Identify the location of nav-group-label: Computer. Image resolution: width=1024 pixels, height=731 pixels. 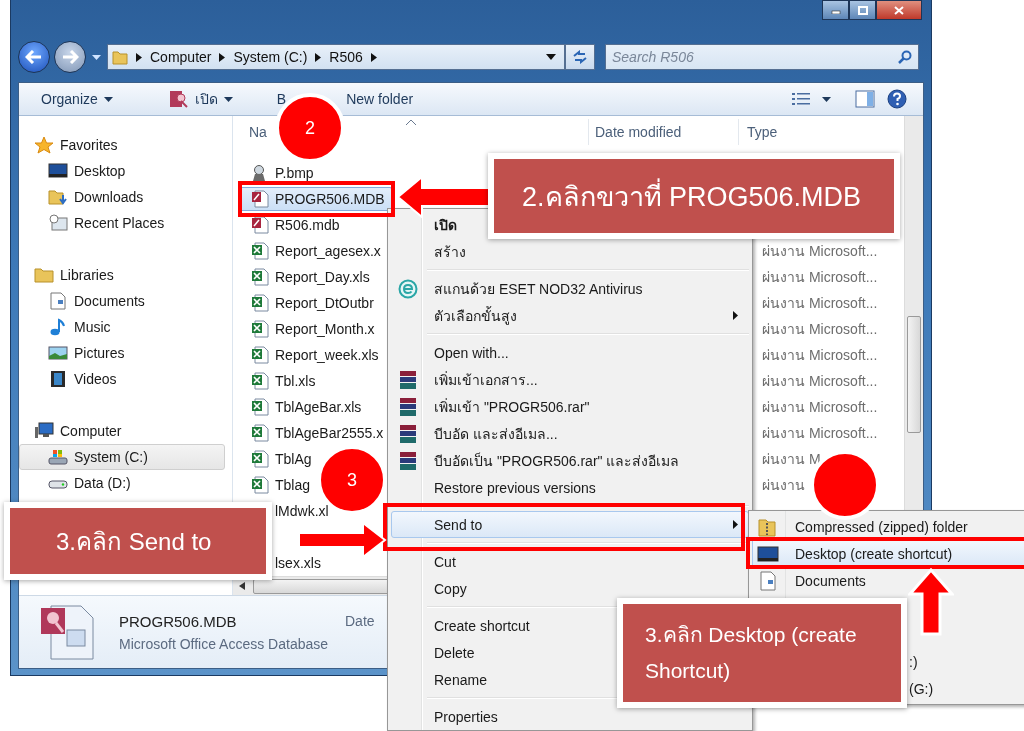
(91, 431).